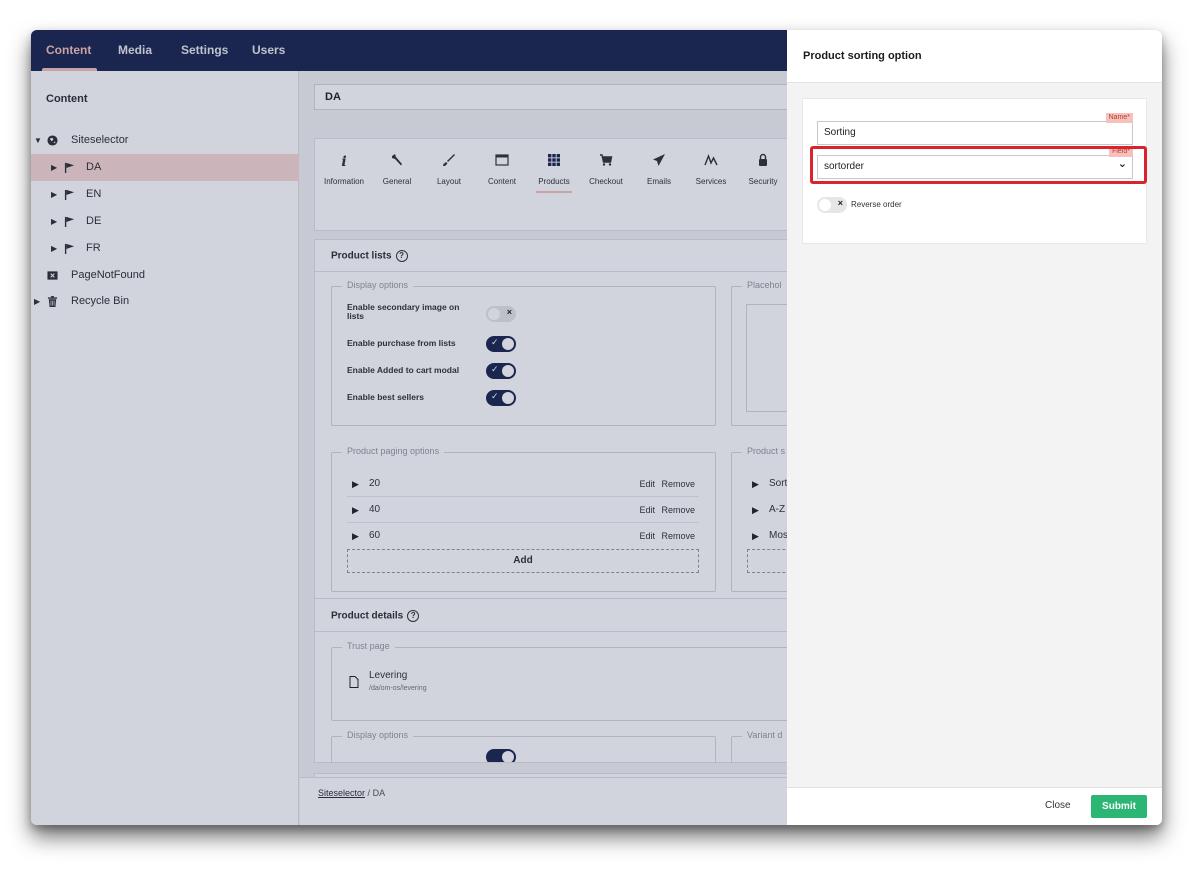  Describe the element at coordinates (1119, 118) in the screenshot. I see `required-badge: Name*` at that location.